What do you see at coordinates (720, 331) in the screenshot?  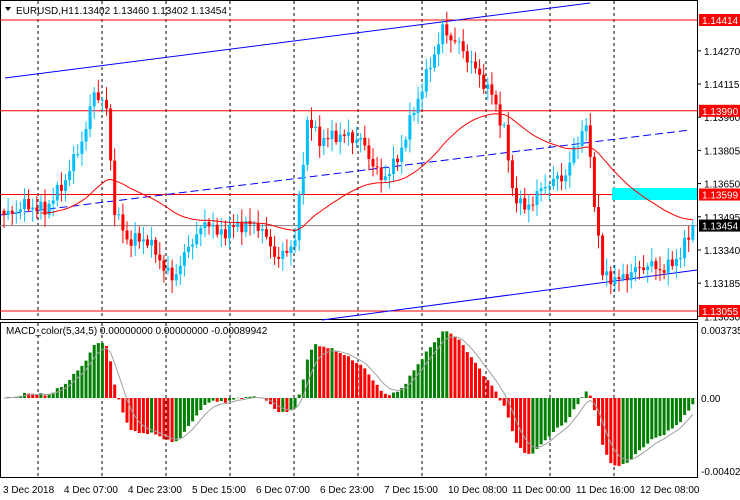 I see `macd-tick-top: 0.003735` at bounding box center [720, 331].